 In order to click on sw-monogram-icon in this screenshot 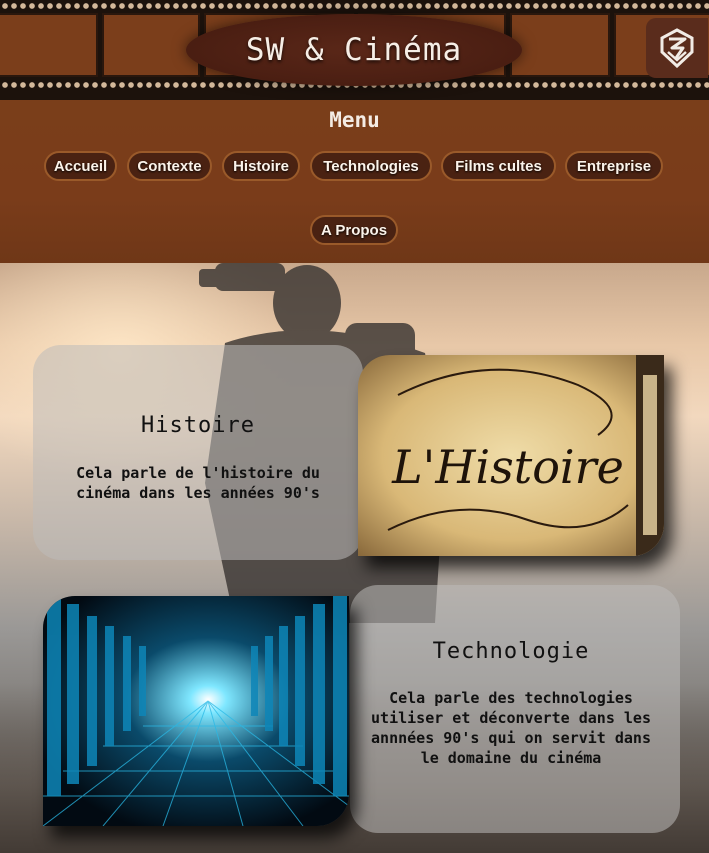, I will do `click(677, 48)`.